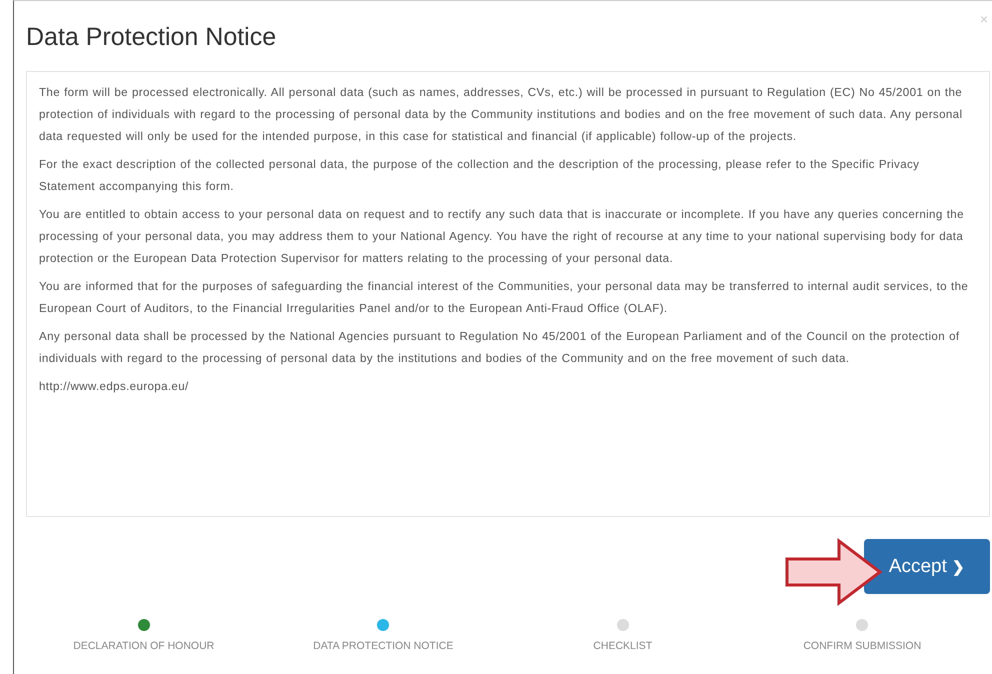  I want to click on step-label: CHECKLIST, so click(622, 646).